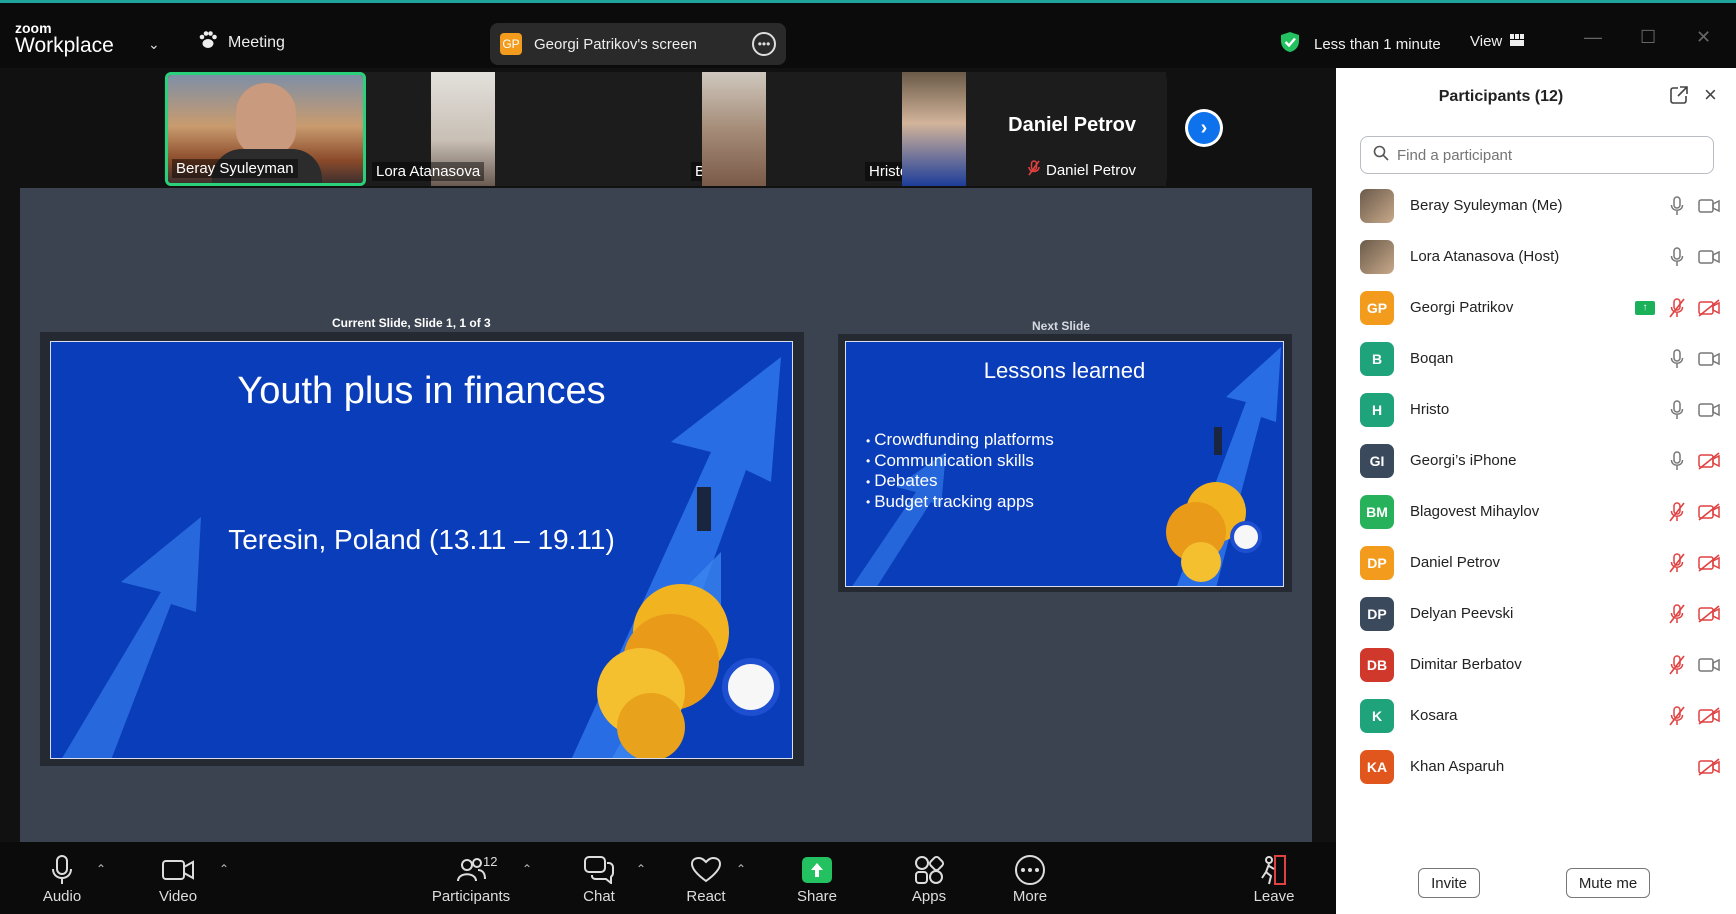 Image resolution: width=1736 pixels, height=914 pixels. I want to click on popout-icon, so click(1679, 97).